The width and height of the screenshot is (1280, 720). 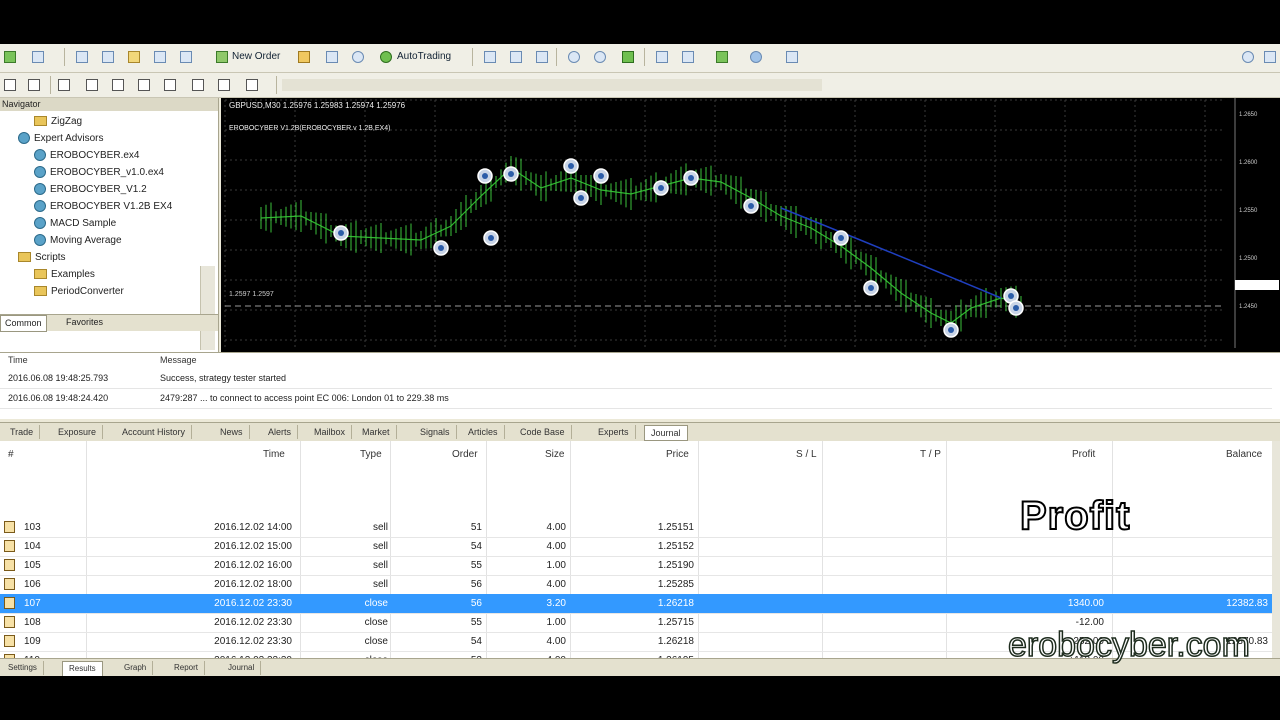 I want to click on terminal-tab: Account History, so click(x=154, y=432).